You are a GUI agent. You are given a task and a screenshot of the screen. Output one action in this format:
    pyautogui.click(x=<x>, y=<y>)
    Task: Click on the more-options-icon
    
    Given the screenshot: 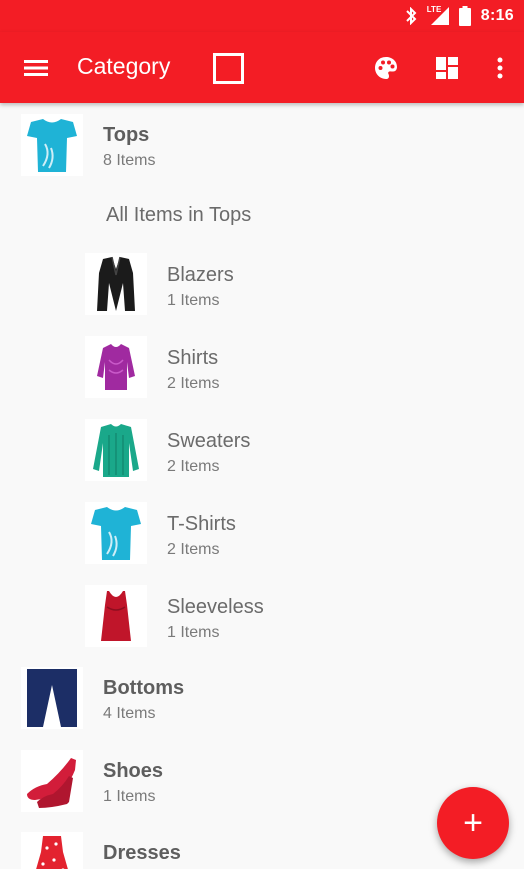 What is the action you would take?
    pyautogui.click(x=500, y=68)
    